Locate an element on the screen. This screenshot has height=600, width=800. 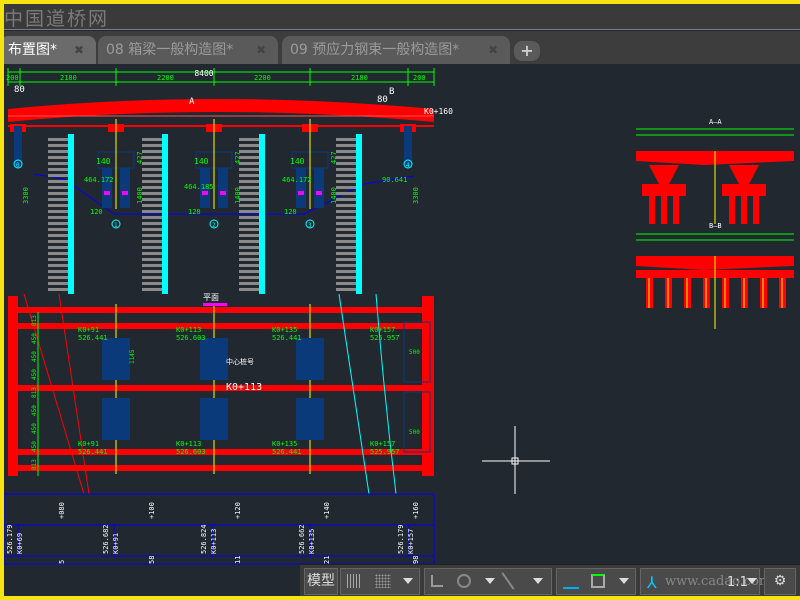
plan-dim: 813 is located at coordinates (34, 392).